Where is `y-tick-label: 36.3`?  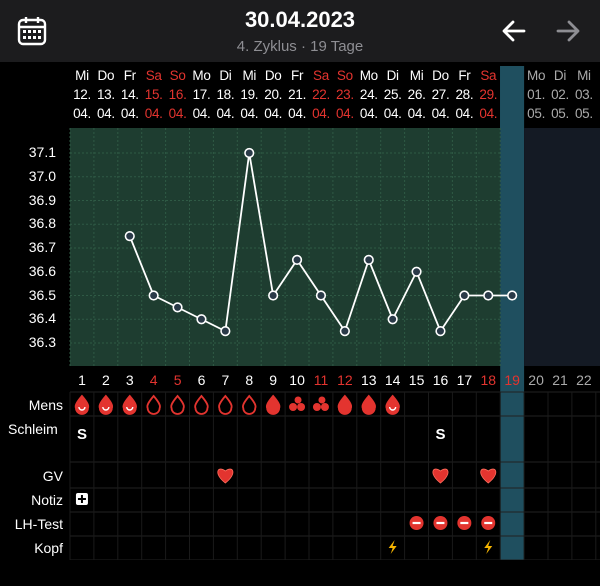
y-tick-label: 36.3 is located at coordinates (42, 342).